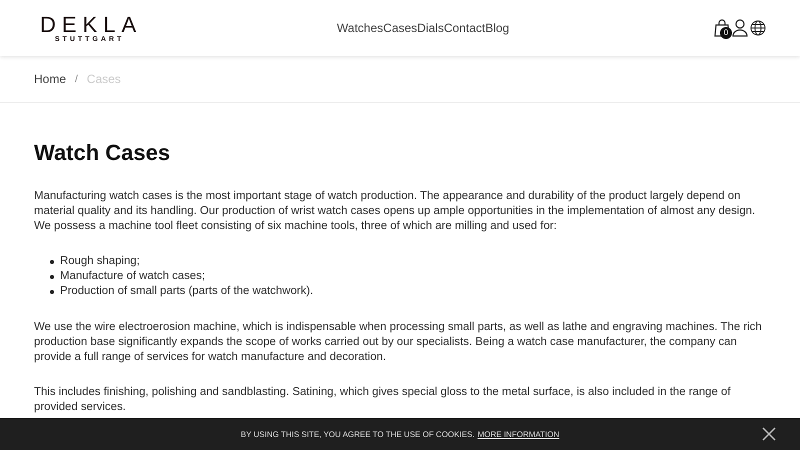 This screenshot has height=450, width=800. Describe the element at coordinates (398, 342) in the screenshot. I see `paragraph: We use the wire electroerosion machine, which is indispensable when processing small parts, as well as lathe and engraving machines. The rich production base significantly expands the scope of works carried out by our specialists. Being a watch case manufacturer, the company can provide a full range of services for watch manufacture and decoration.` at that location.